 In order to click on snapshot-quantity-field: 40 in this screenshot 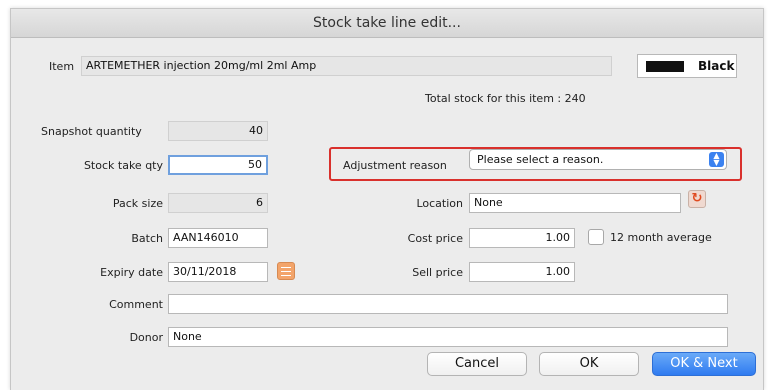, I will do `click(218, 131)`.